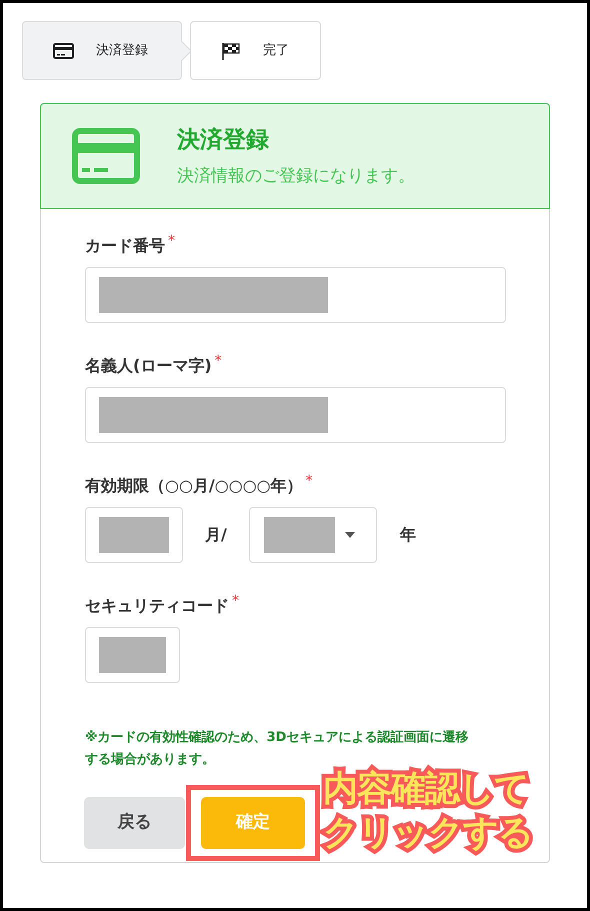  Describe the element at coordinates (428, 833) in the screenshot. I see `annotation-text: クリックする` at that location.